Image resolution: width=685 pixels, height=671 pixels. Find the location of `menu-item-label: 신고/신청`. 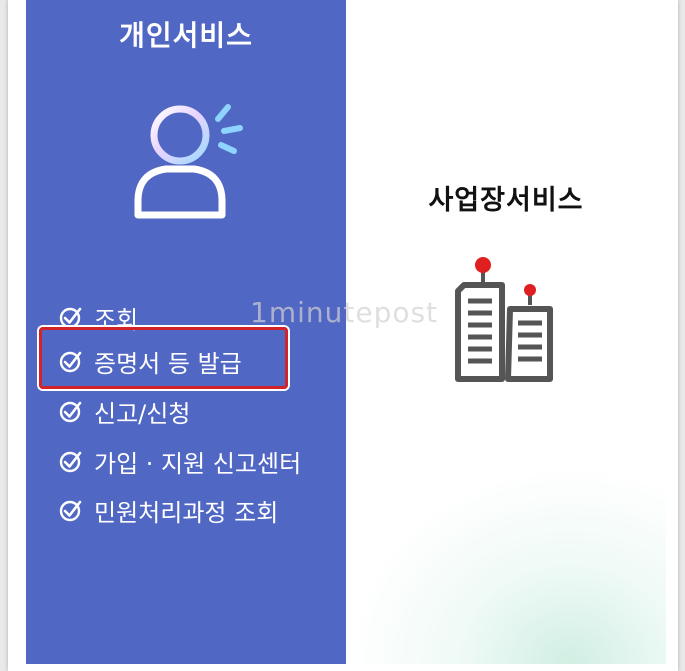

menu-item-label: 신고/신청 is located at coordinates (142, 413).